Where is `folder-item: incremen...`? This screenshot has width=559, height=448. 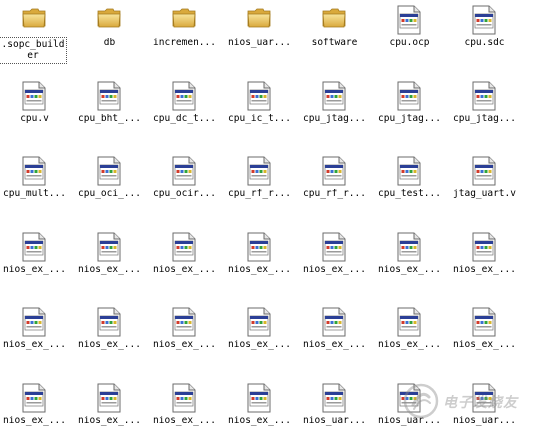
folder-item: incremen... is located at coordinates (184, 35).